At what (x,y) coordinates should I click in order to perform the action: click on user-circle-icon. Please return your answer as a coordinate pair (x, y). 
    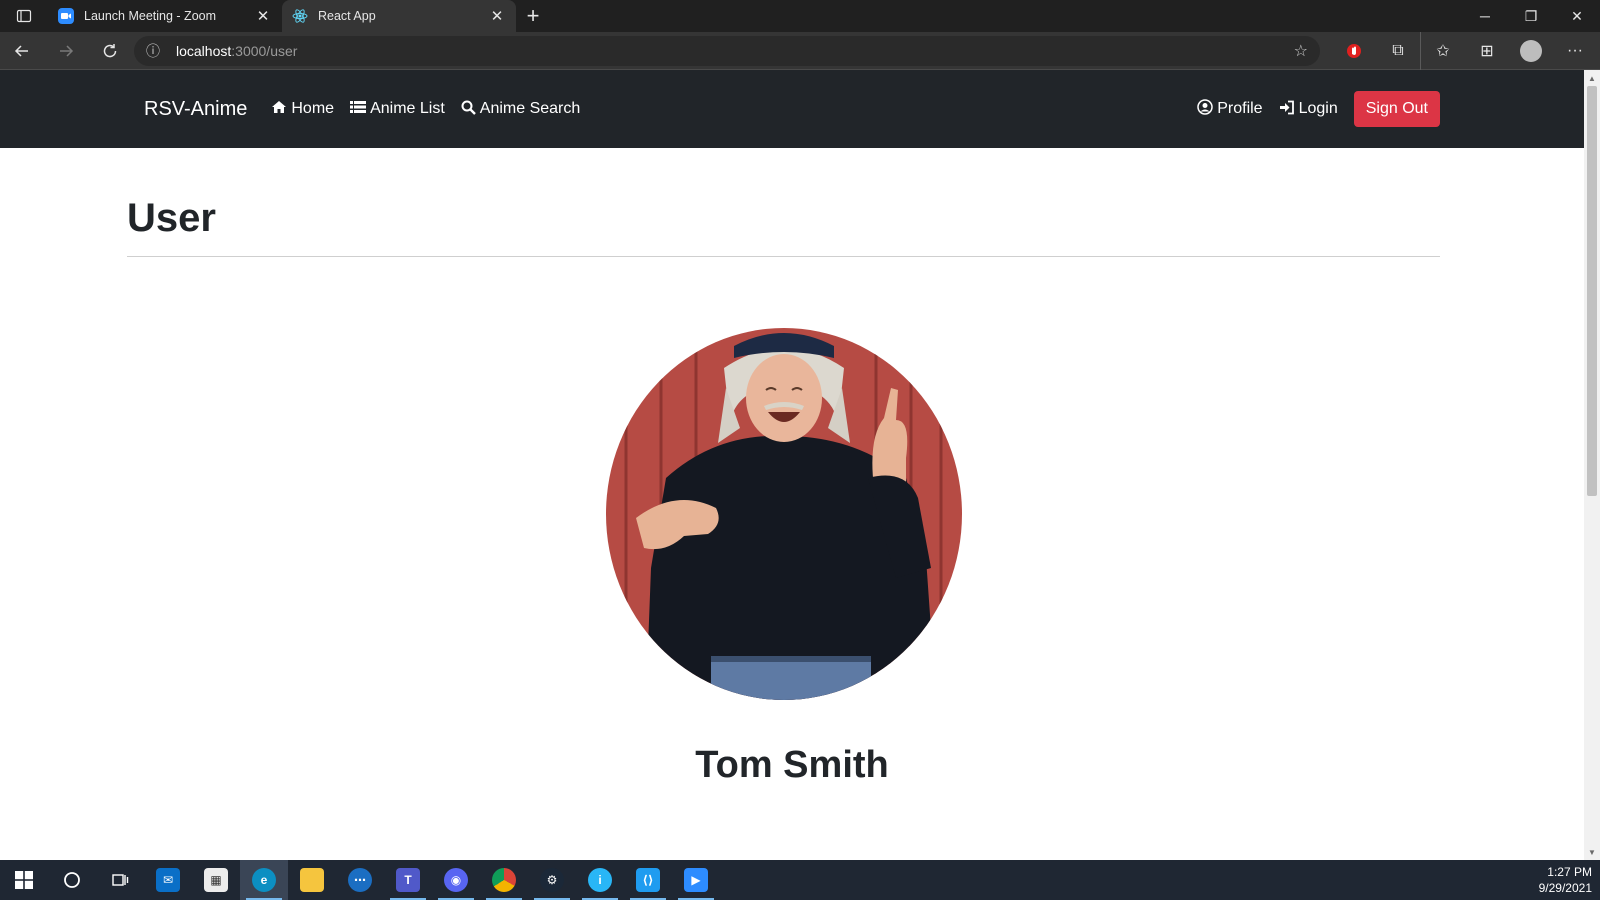
    Looking at the image, I should click on (1205, 109).